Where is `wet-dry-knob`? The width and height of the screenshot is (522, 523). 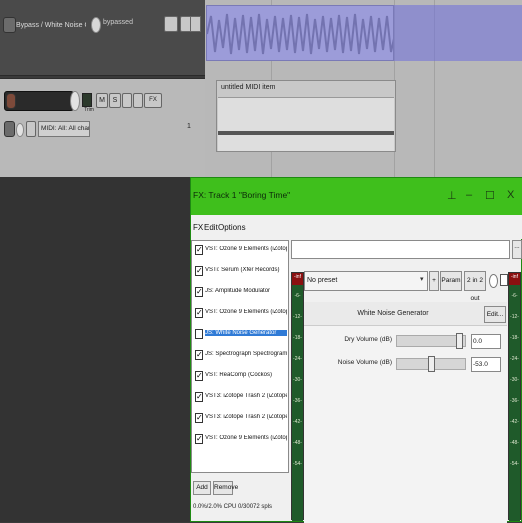 wet-dry-knob is located at coordinates (493, 281).